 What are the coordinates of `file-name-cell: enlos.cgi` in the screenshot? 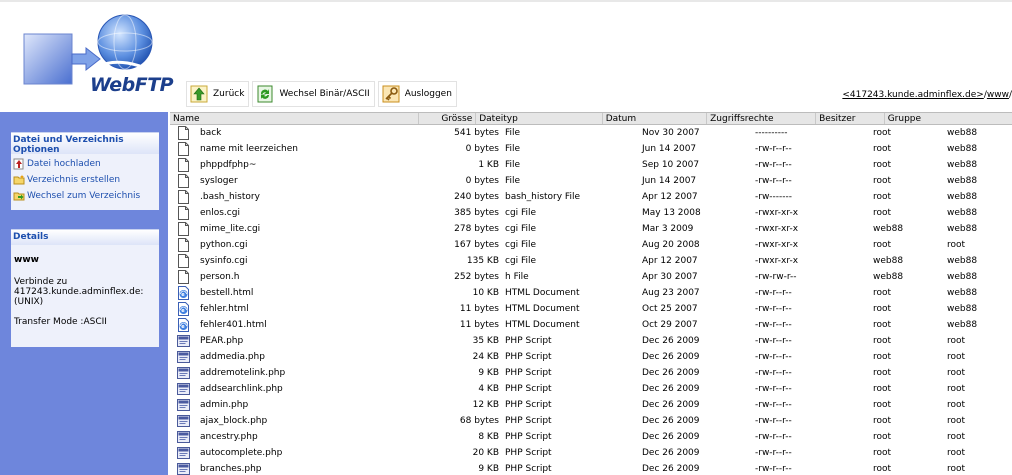 It's located at (305, 213).